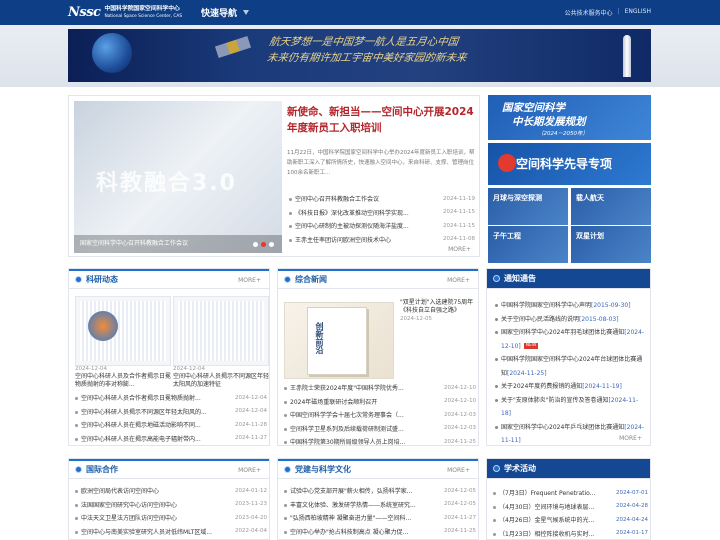 The width and height of the screenshot is (720, 540). I want to click on top-links: 公共技术服务中心 | ENGLISH, so click(608, 12).